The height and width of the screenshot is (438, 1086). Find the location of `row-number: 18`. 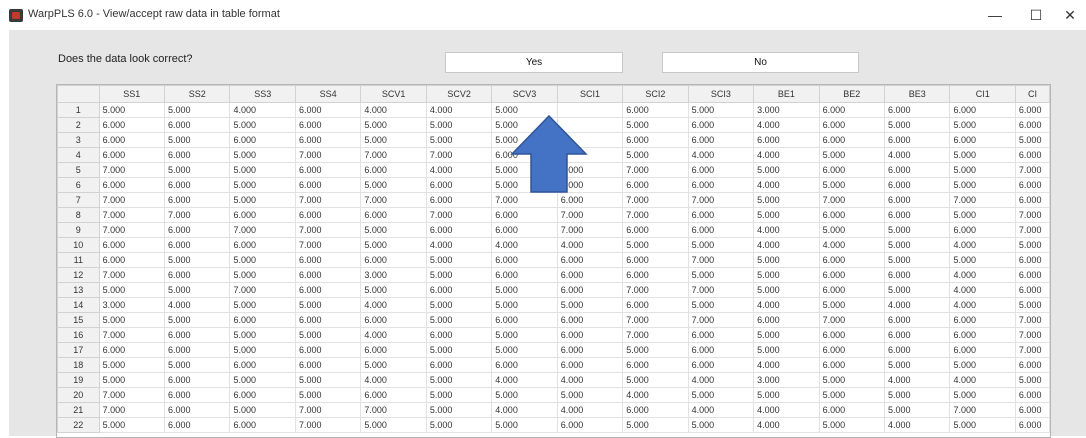

row-number: 18 is located at coordinates (78, 365).